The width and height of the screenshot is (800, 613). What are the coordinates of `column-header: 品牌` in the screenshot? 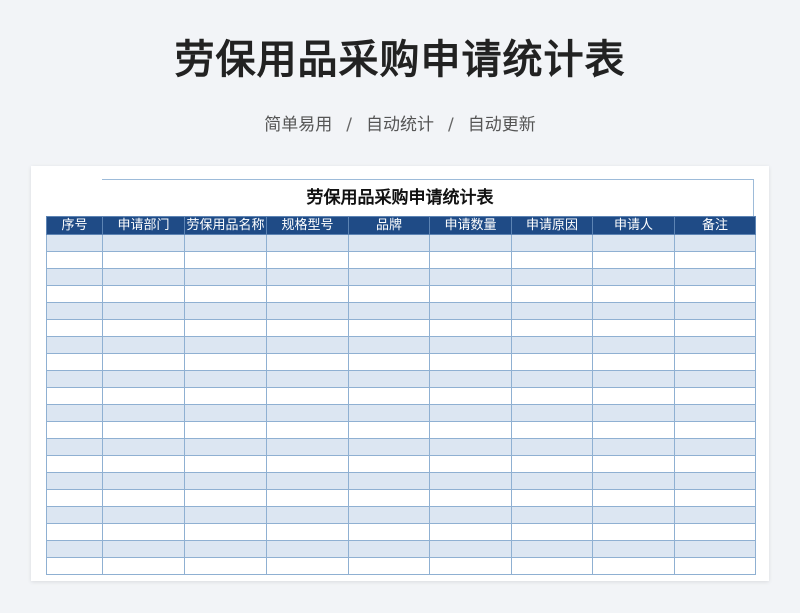 It's located at (389, 225).